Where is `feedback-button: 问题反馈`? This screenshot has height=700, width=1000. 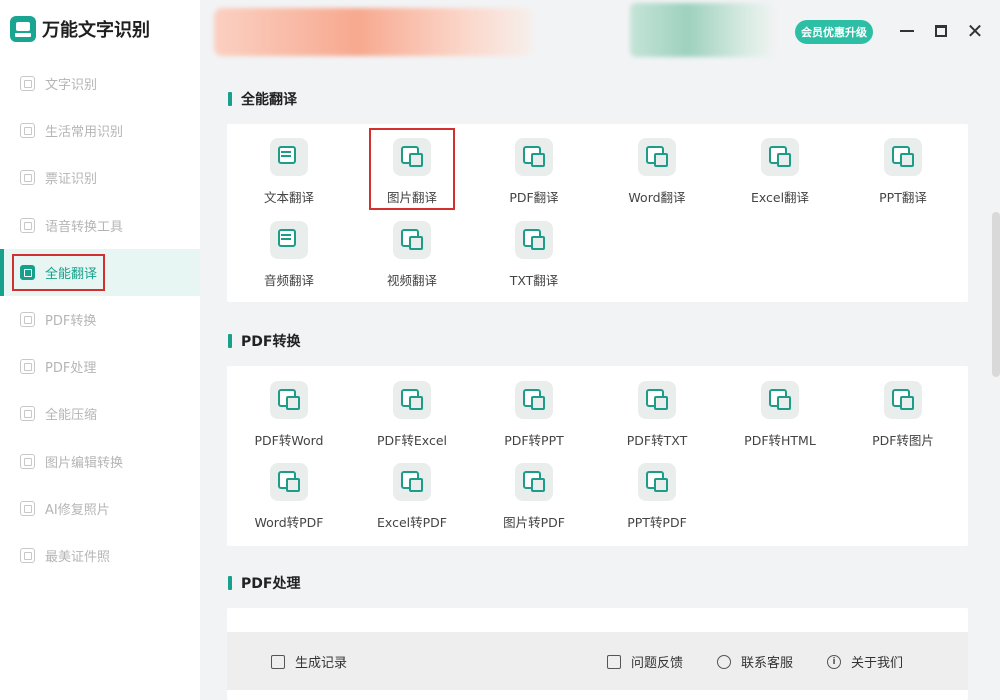
feedback-button: 问题反馈 is located at coordinates (645, 661).